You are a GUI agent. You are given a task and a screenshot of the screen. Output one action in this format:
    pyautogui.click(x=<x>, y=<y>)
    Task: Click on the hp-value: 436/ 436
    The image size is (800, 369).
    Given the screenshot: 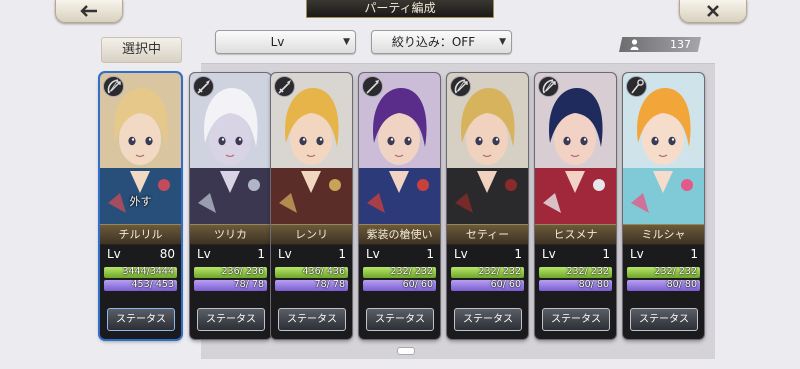 What is the action you would take?
    pyautogui.click(x=324, y=272)
    